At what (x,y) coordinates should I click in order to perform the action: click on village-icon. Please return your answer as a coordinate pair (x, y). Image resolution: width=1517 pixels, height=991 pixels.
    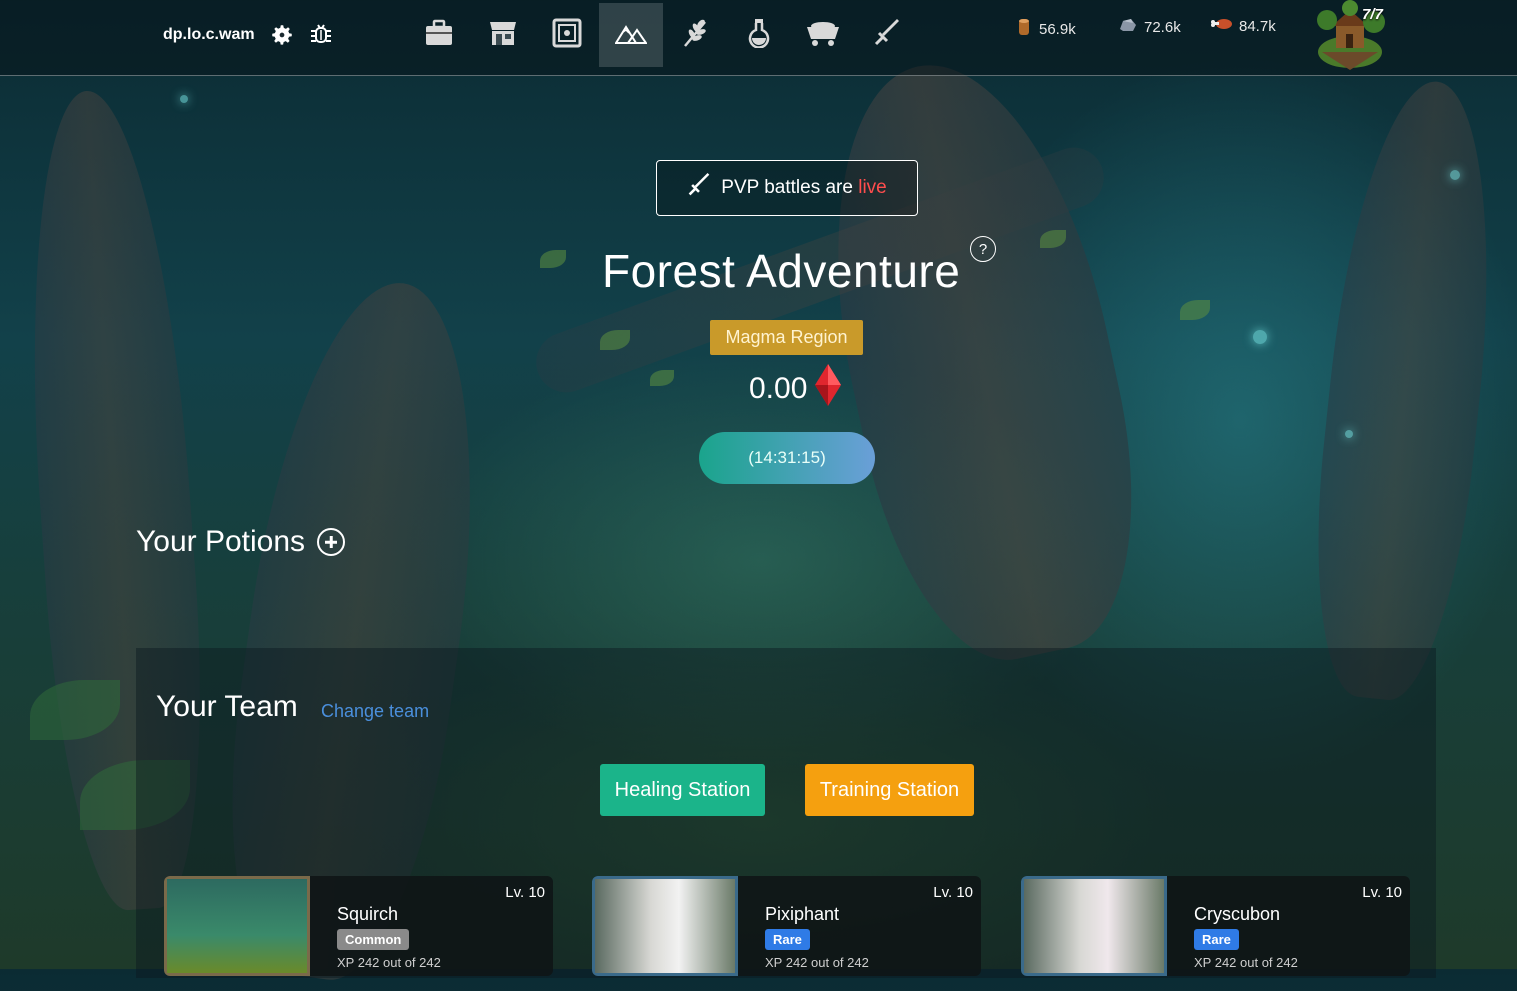
    Looking at the image, I should click on (1352, 39).